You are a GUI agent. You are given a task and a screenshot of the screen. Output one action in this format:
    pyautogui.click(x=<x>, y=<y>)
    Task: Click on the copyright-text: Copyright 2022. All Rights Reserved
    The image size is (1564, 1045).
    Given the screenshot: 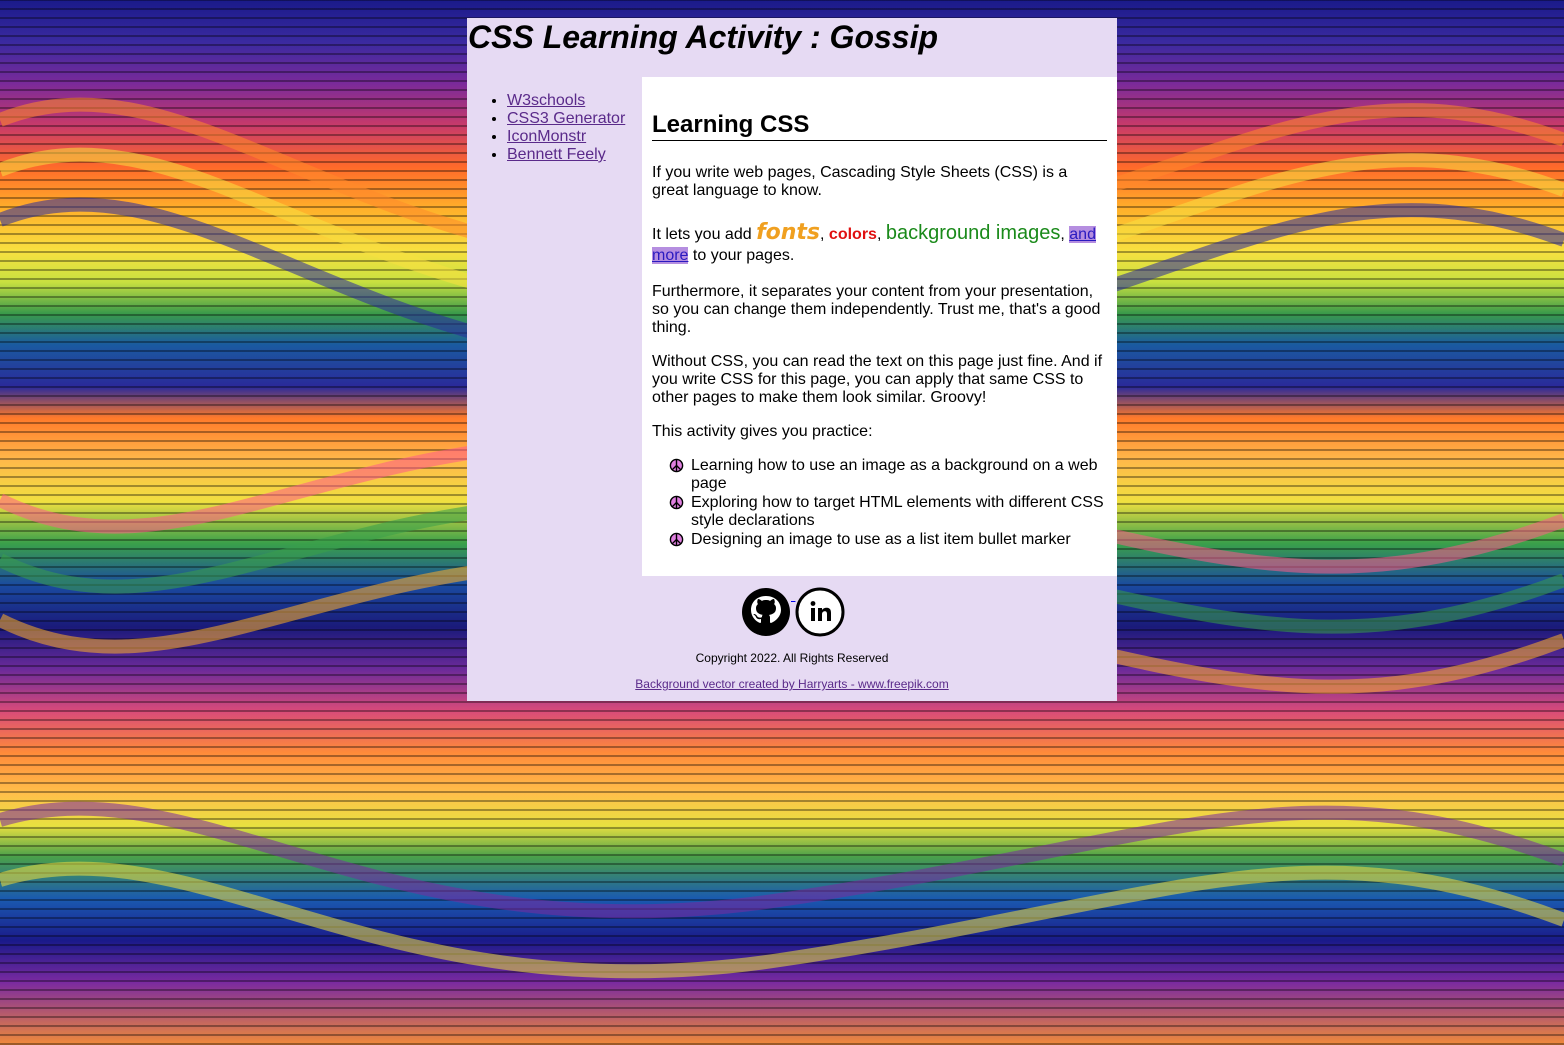 What is the action you would take?
    pyautogui.click(x=792, y=658)
    